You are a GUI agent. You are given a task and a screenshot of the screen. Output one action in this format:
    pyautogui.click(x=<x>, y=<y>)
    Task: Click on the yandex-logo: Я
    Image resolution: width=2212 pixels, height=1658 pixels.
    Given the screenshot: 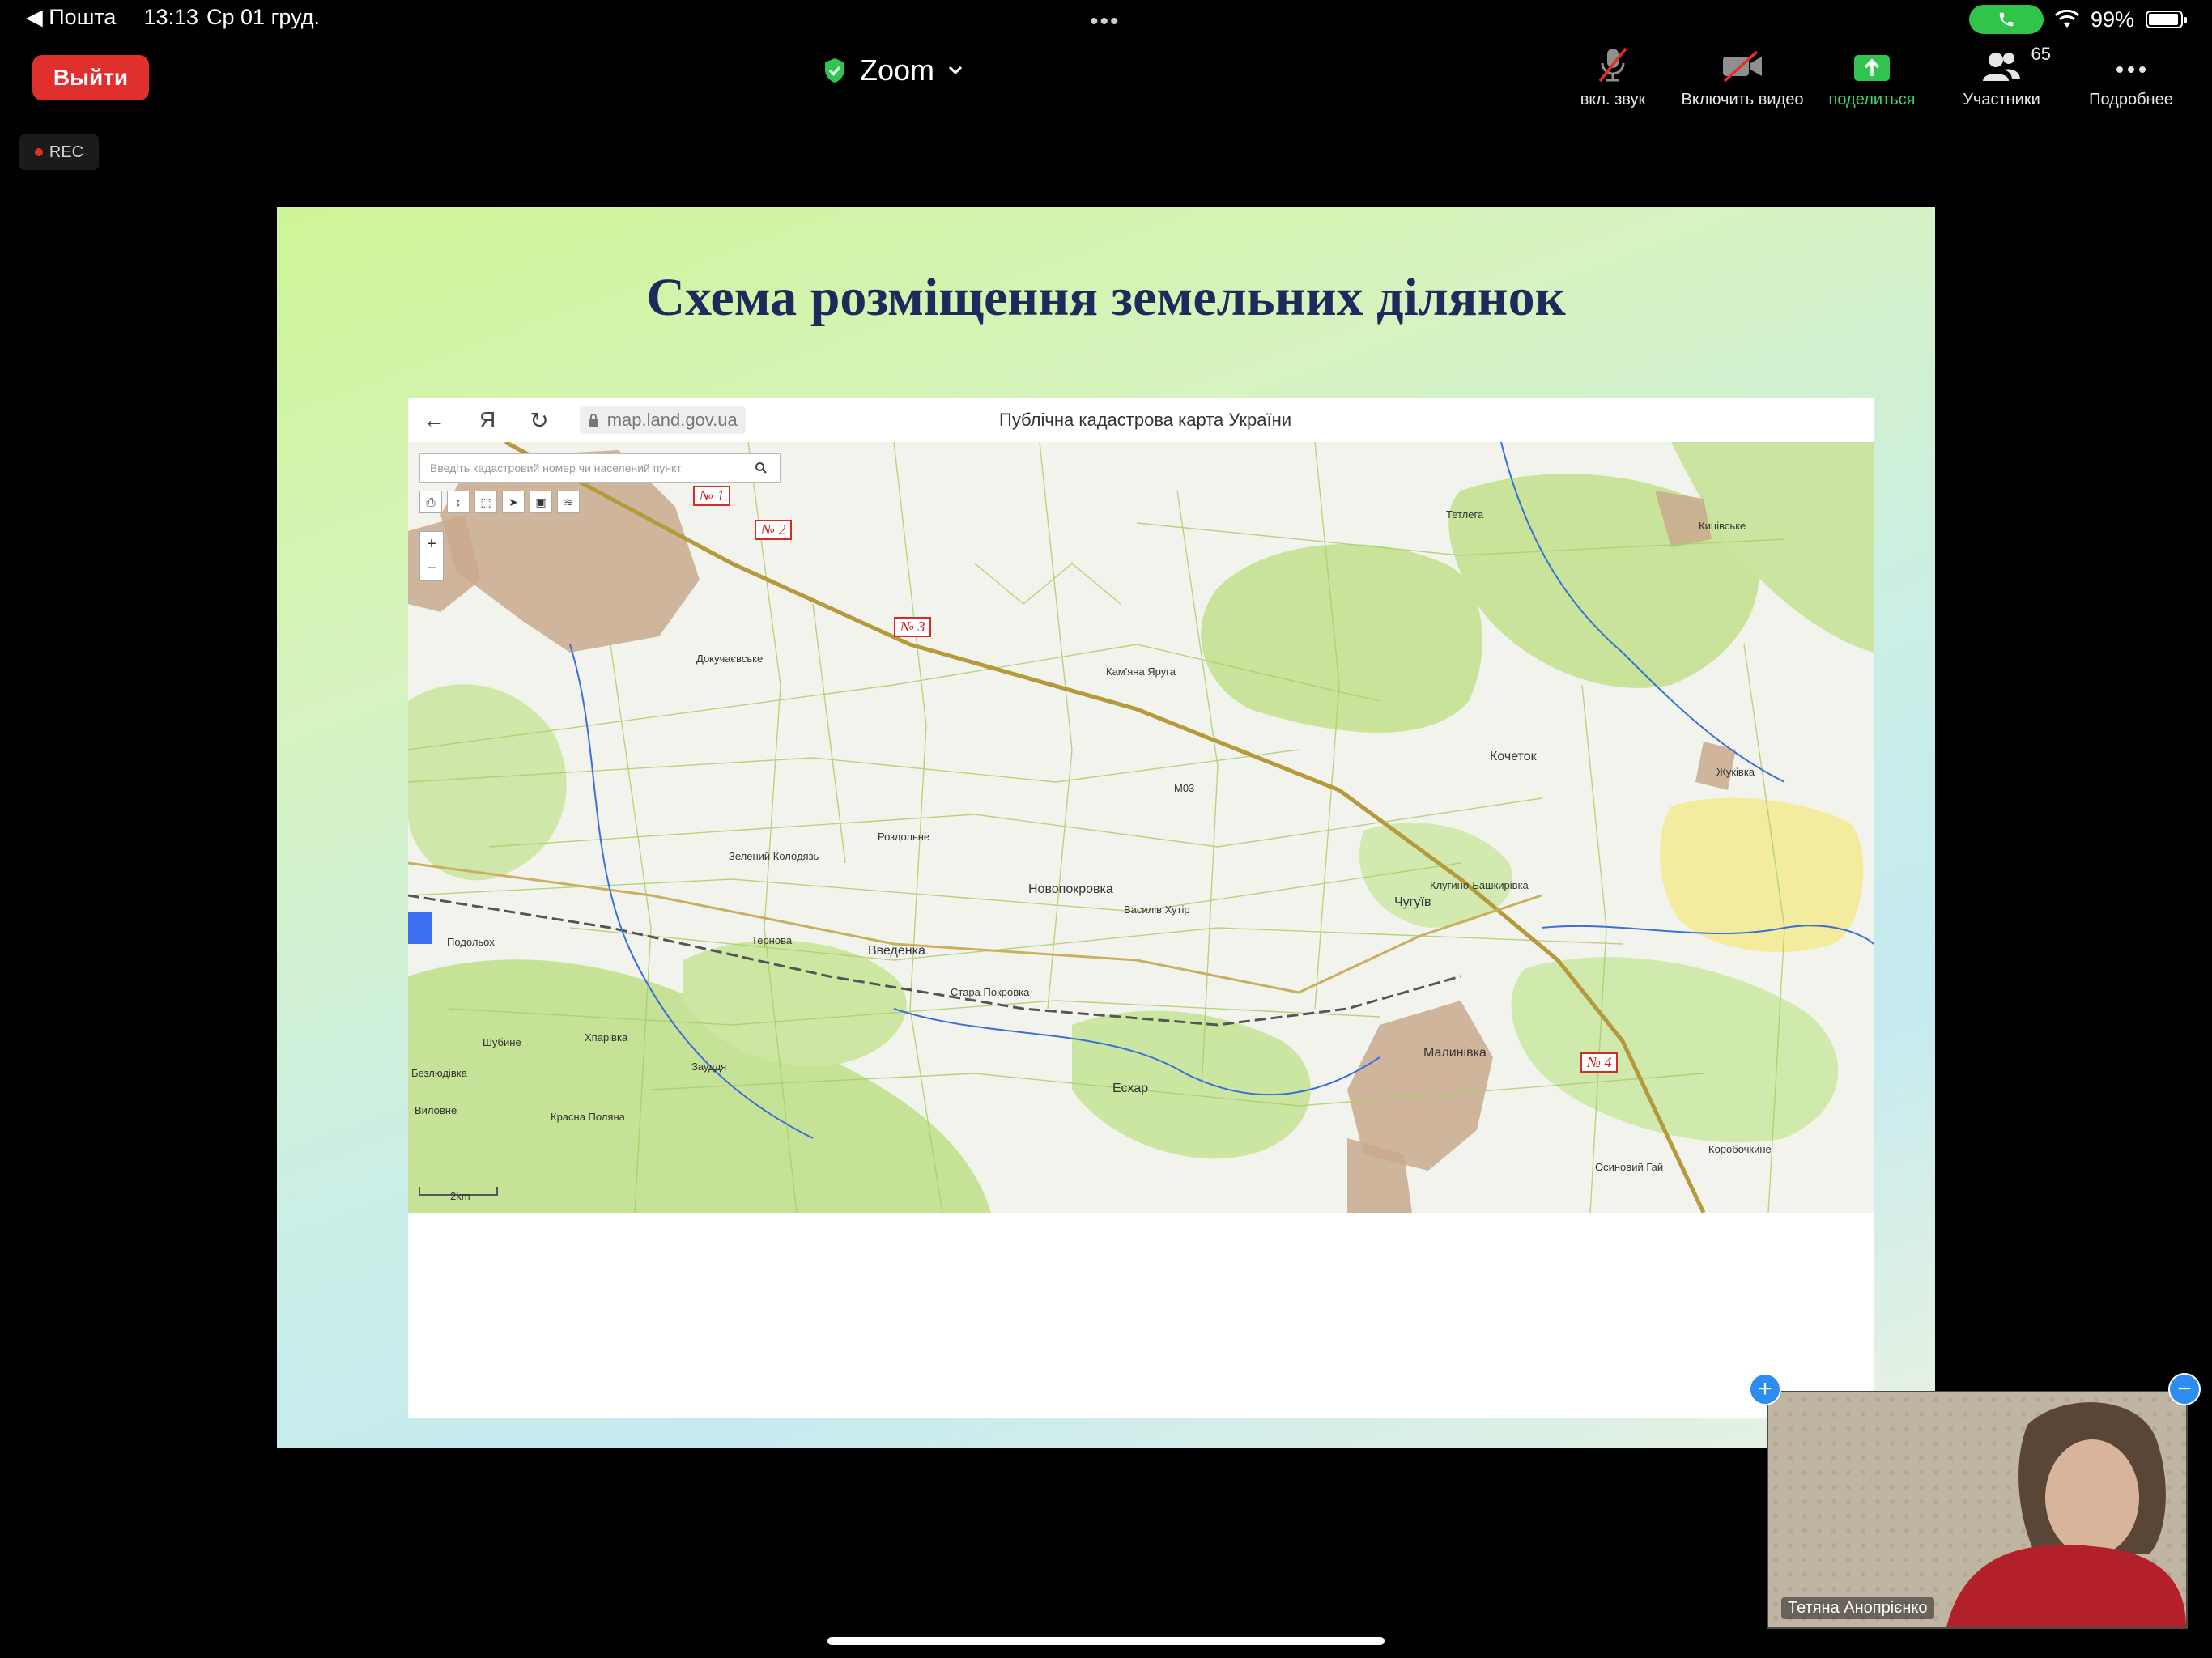 What is the action you would take?
    pyautogui.click(x=488, y=419)
    